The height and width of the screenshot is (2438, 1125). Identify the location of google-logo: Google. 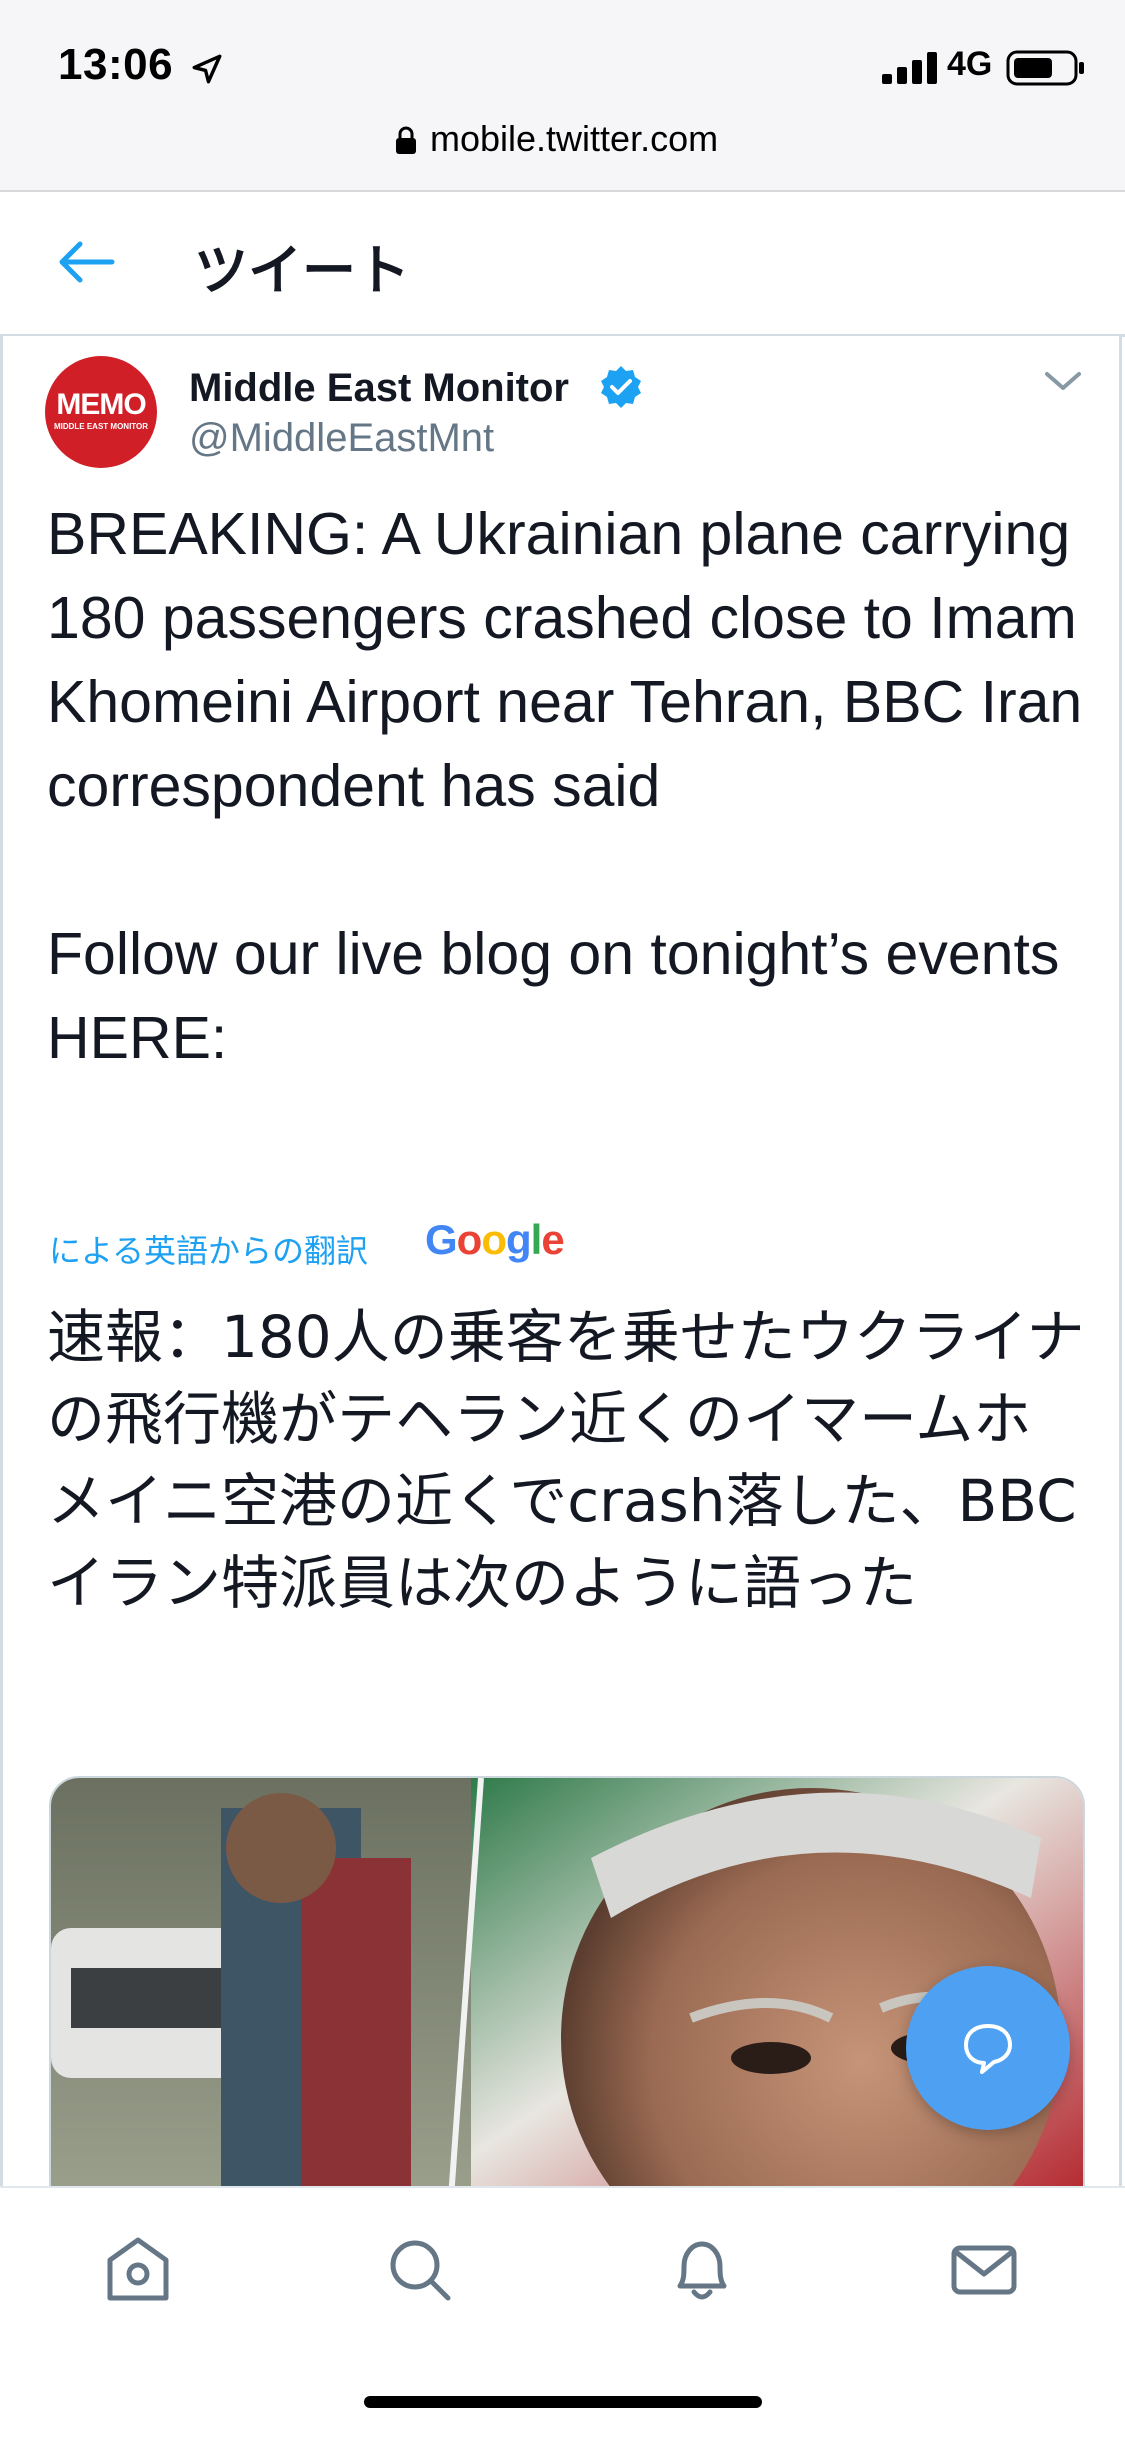
(495, 1239).